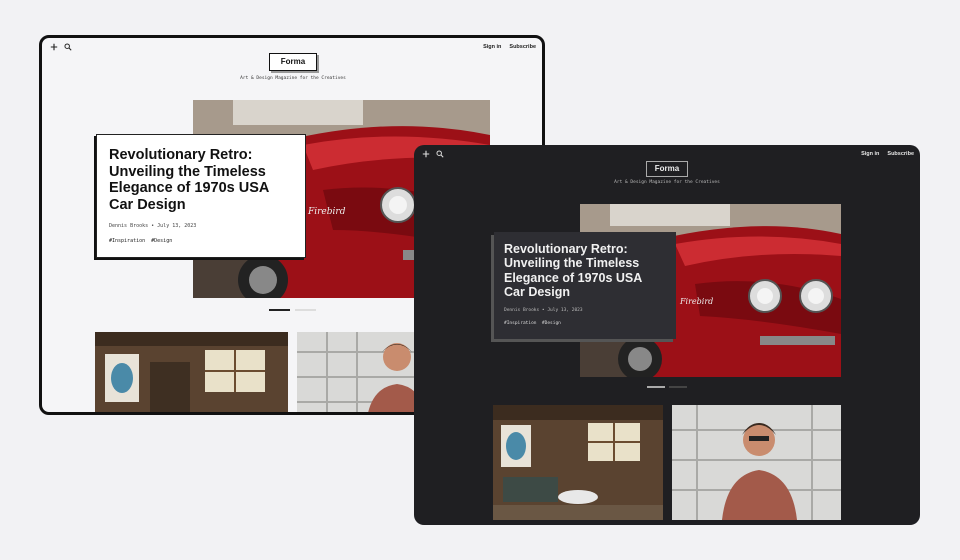 This screenshot has height=560, width=960. I want to click on portrait-photo, so click(756, 462).